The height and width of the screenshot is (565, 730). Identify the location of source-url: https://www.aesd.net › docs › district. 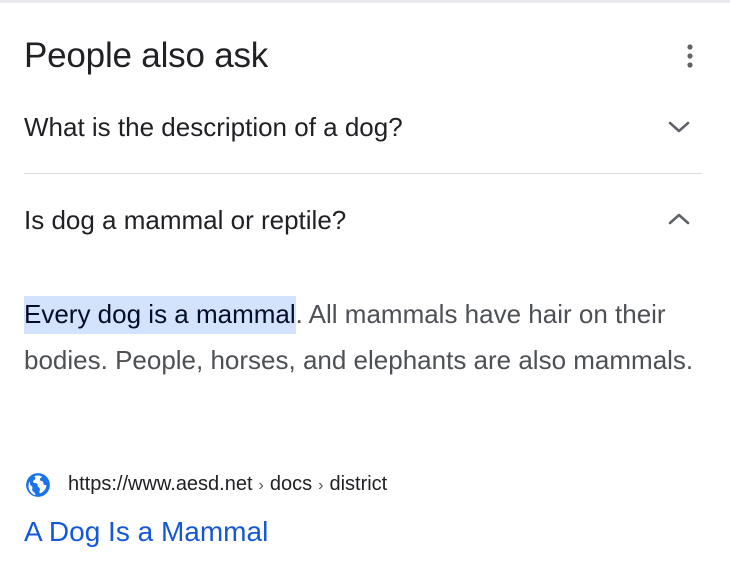
(228, 484).